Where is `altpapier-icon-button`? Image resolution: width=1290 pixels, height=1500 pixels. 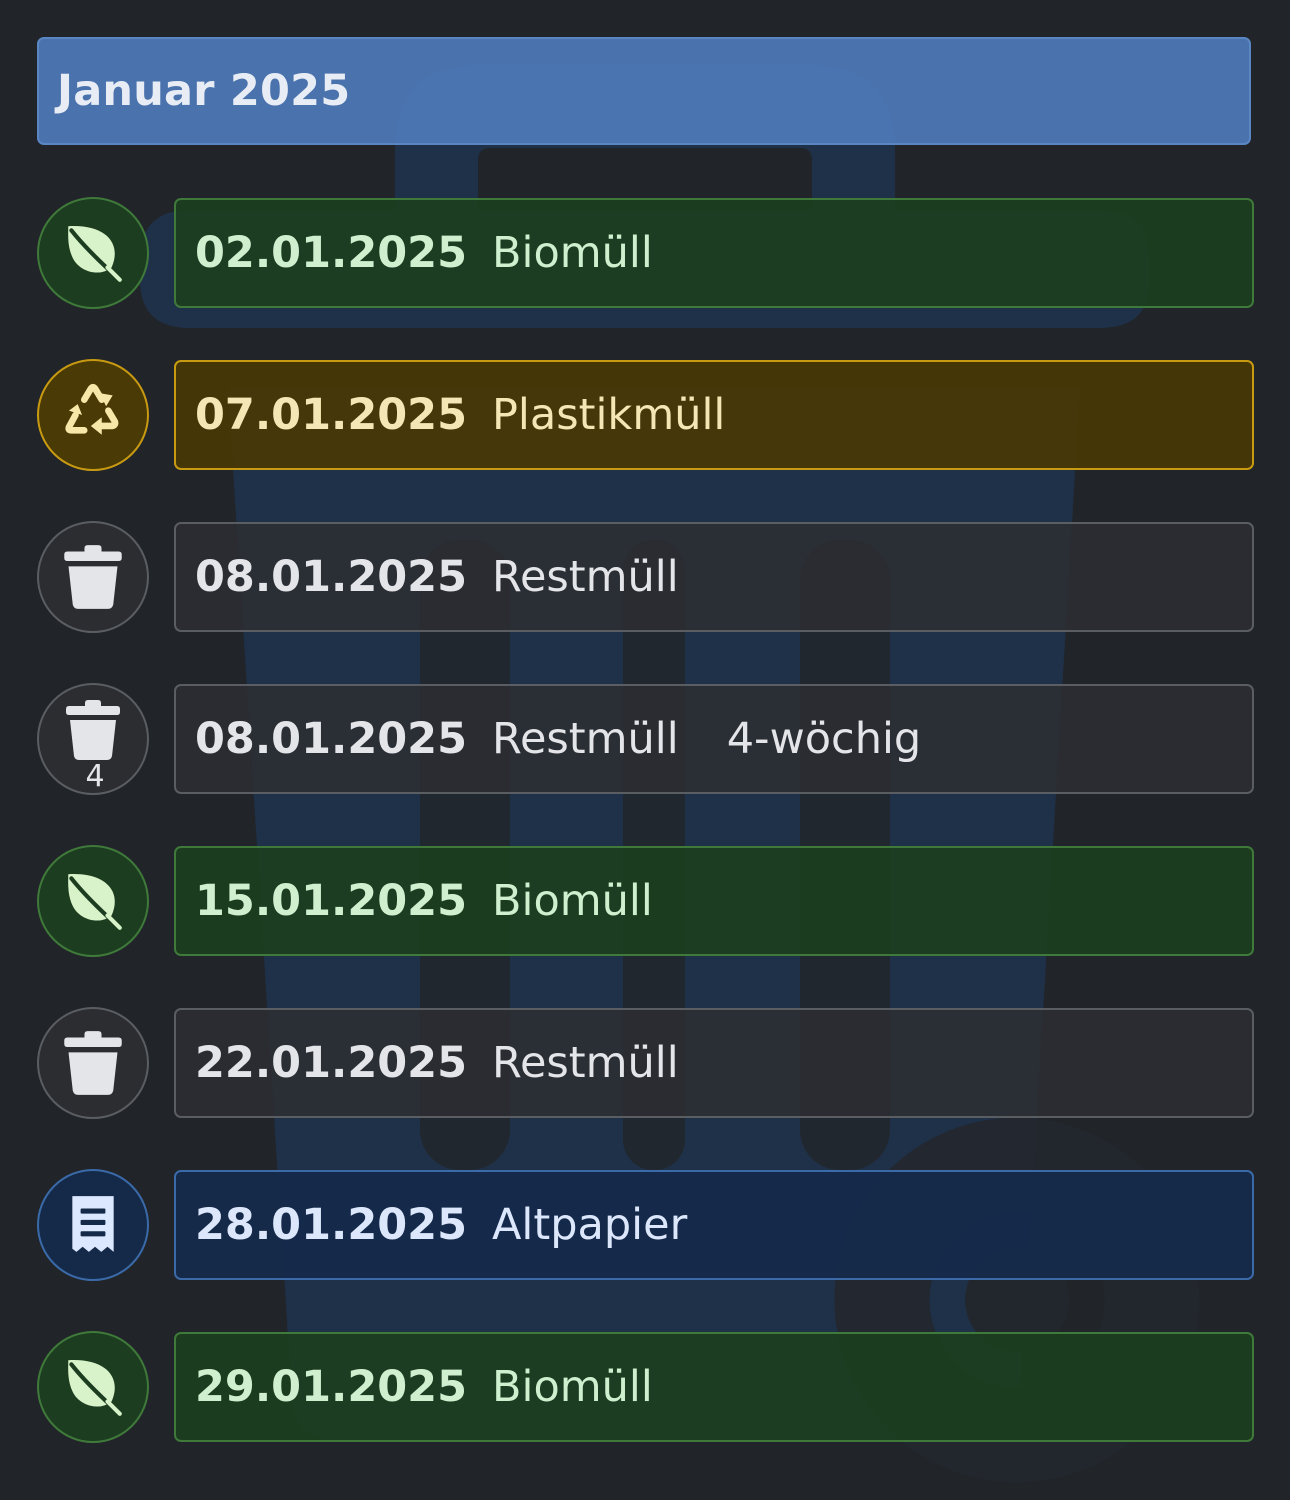 altpapier-icon-button is located at coordinates (93, 1225).